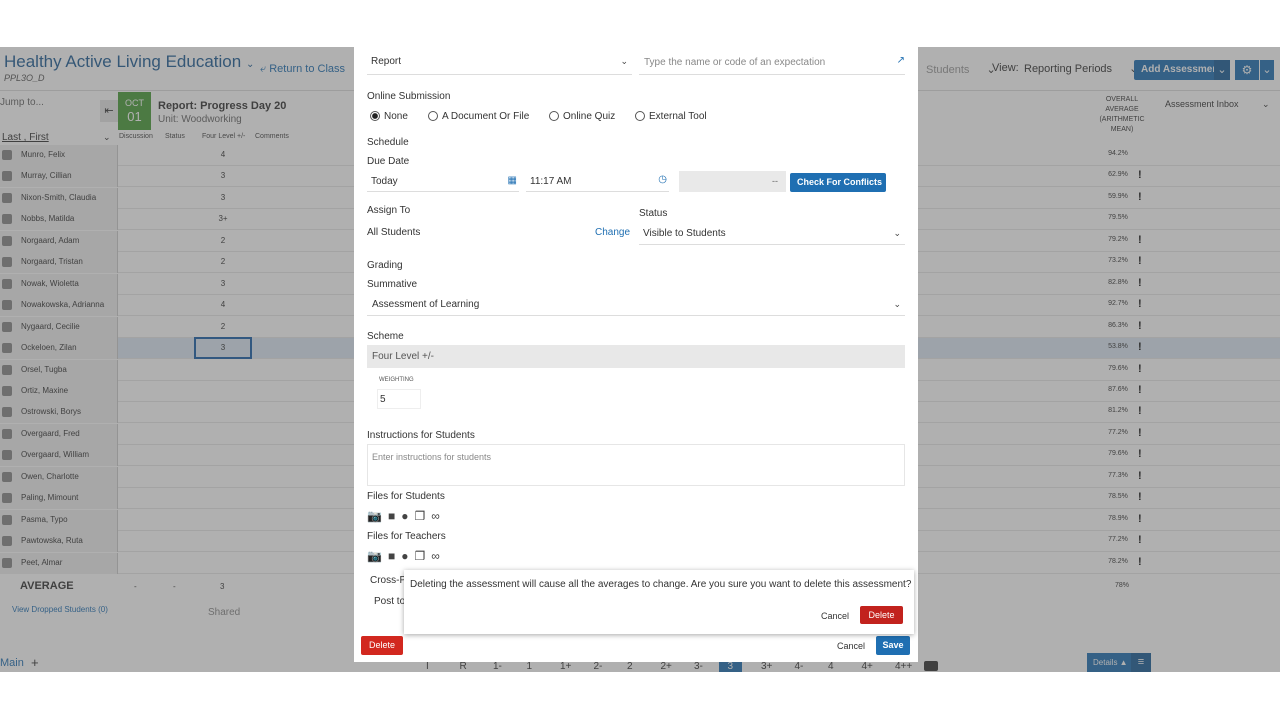 The image size is (1280, 720). What do you see at coordinates (851, 646) in the screenshot?
I see `cancel-button: Cancel` at bounding box center [851, 646].